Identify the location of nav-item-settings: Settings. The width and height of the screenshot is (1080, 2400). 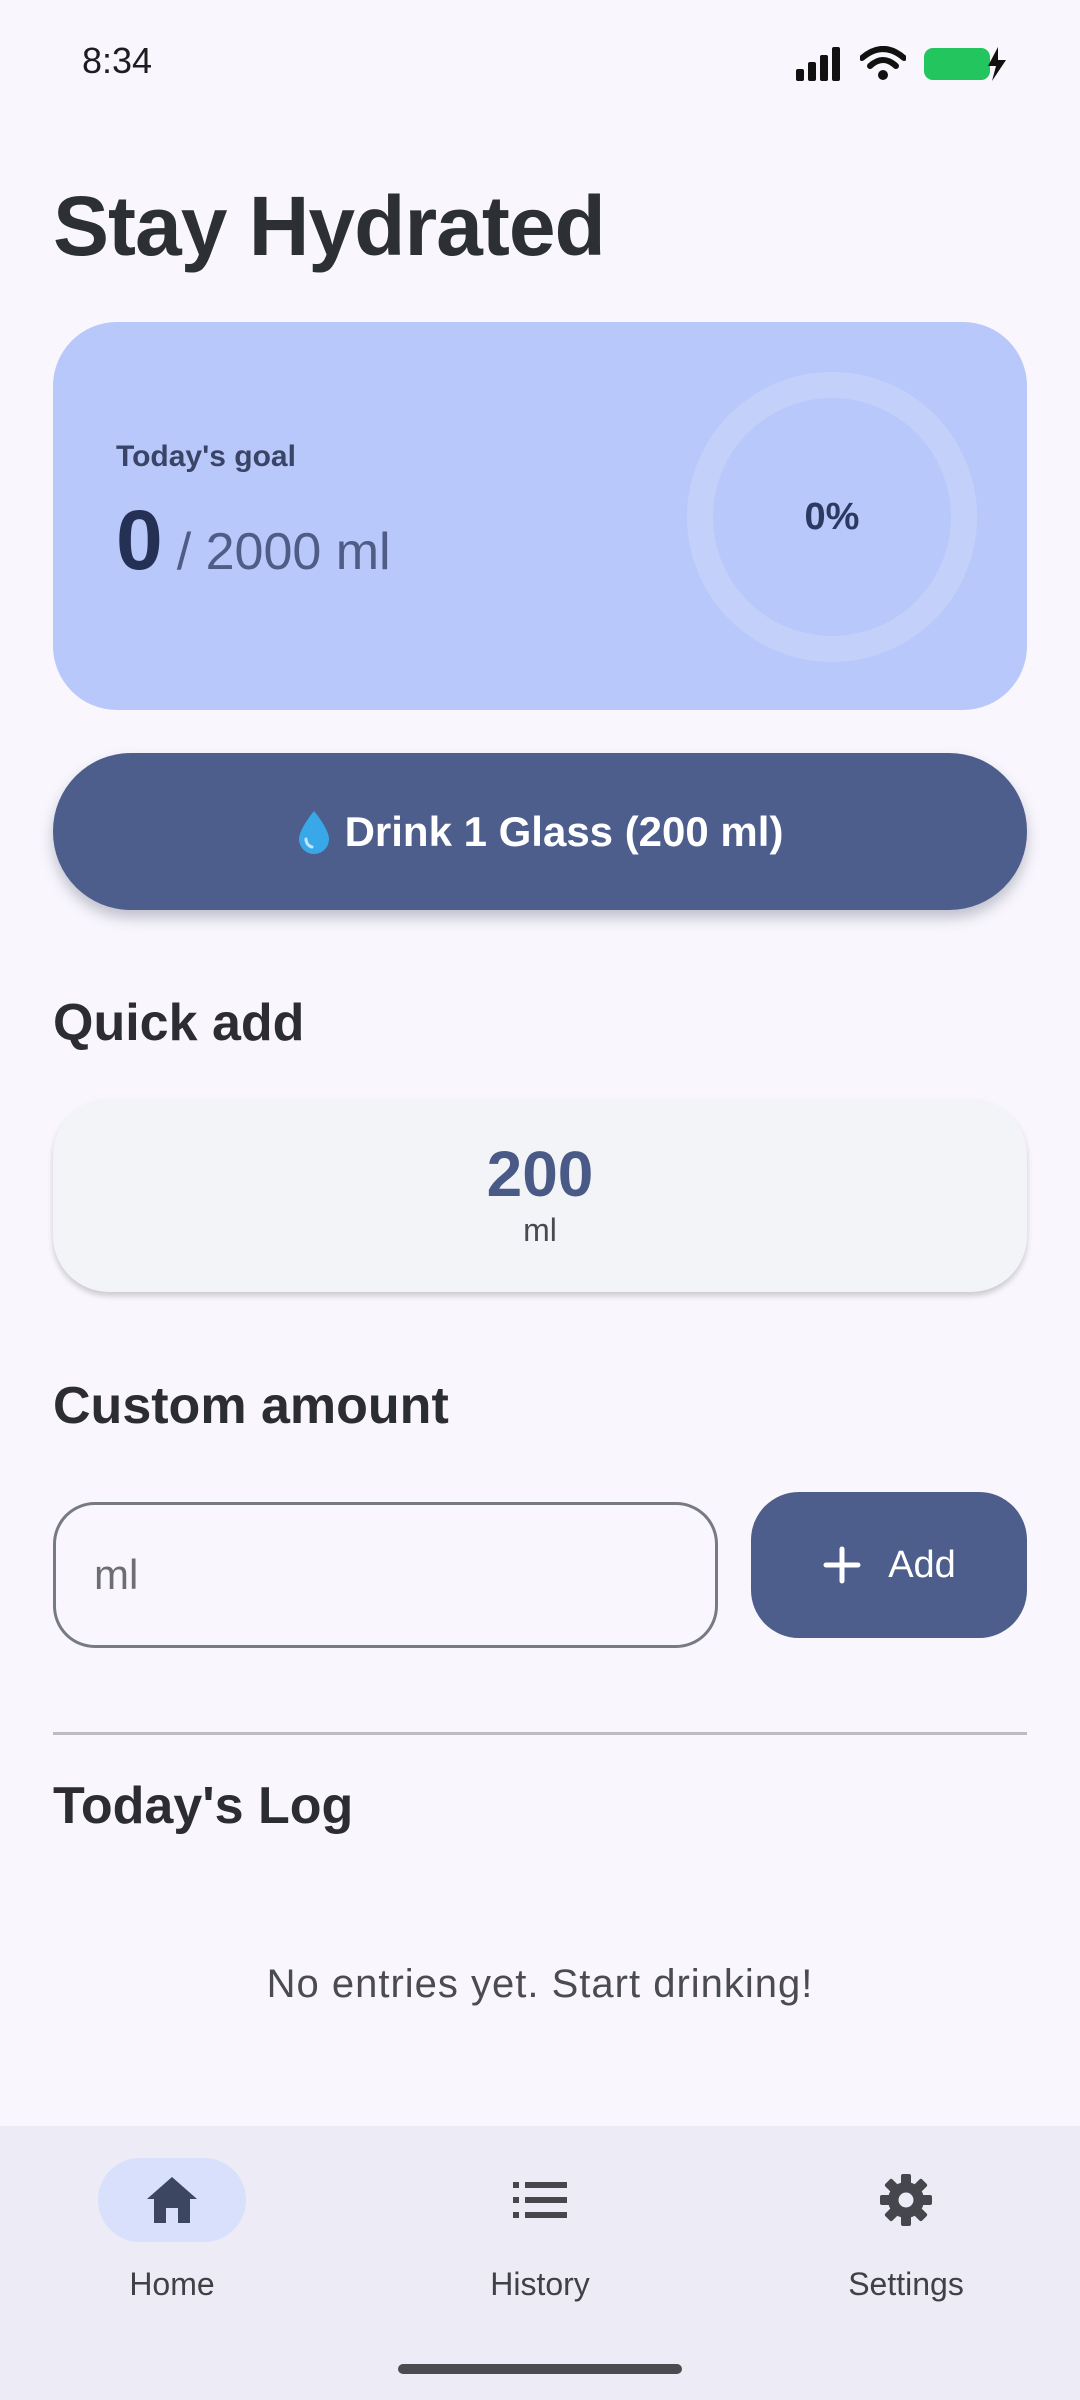
(906, 2238).